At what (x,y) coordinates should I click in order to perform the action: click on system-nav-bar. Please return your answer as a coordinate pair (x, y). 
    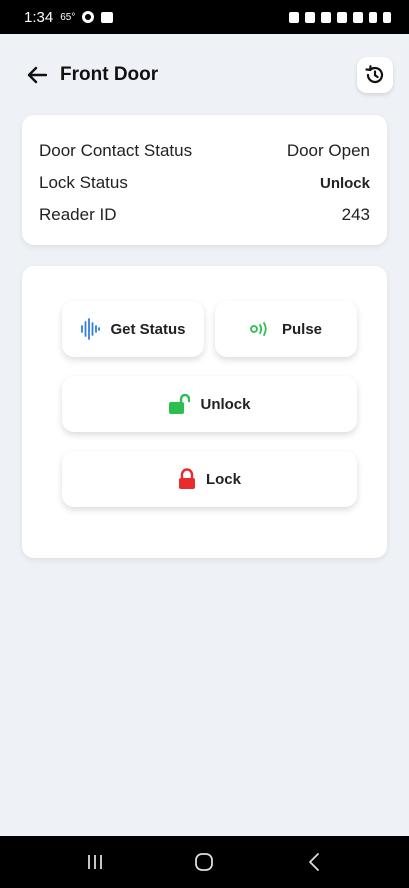
    Looking at the image, I should click on (204, 862).